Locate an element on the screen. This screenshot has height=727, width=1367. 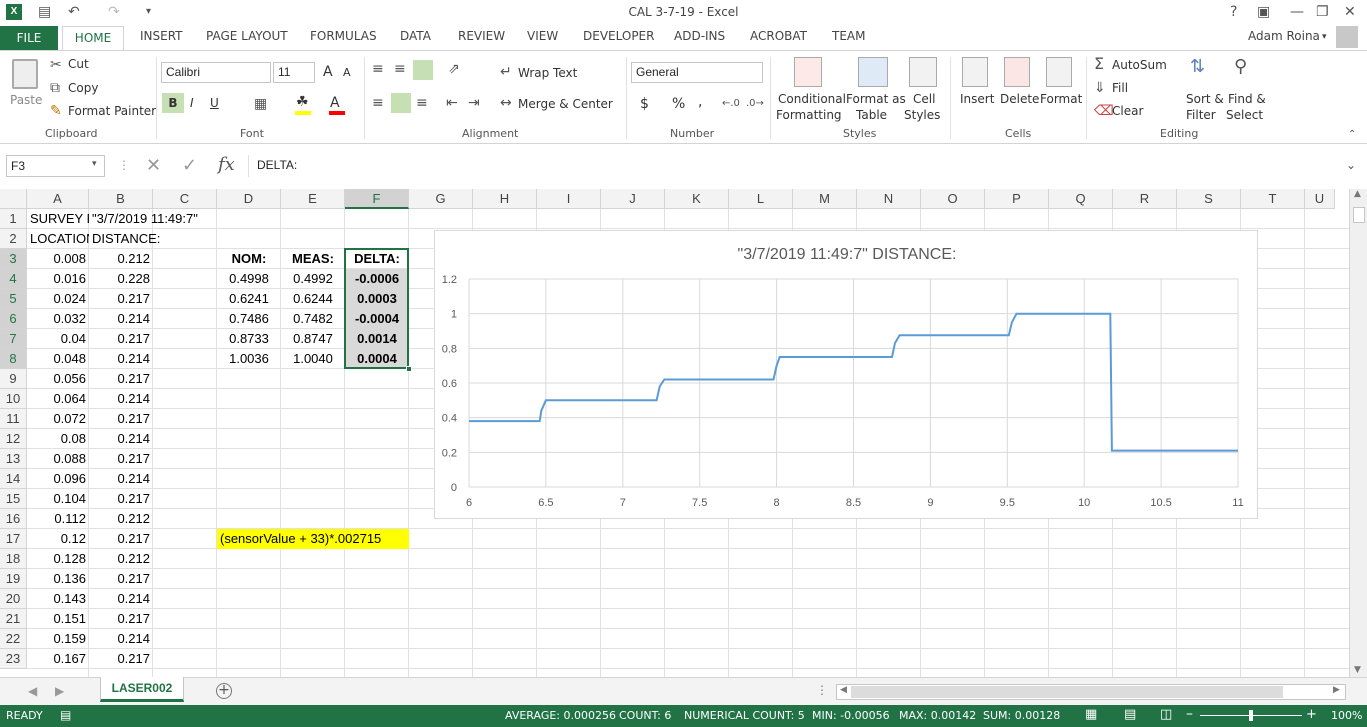
column-header-o: O is located at coordinates (953, 199).